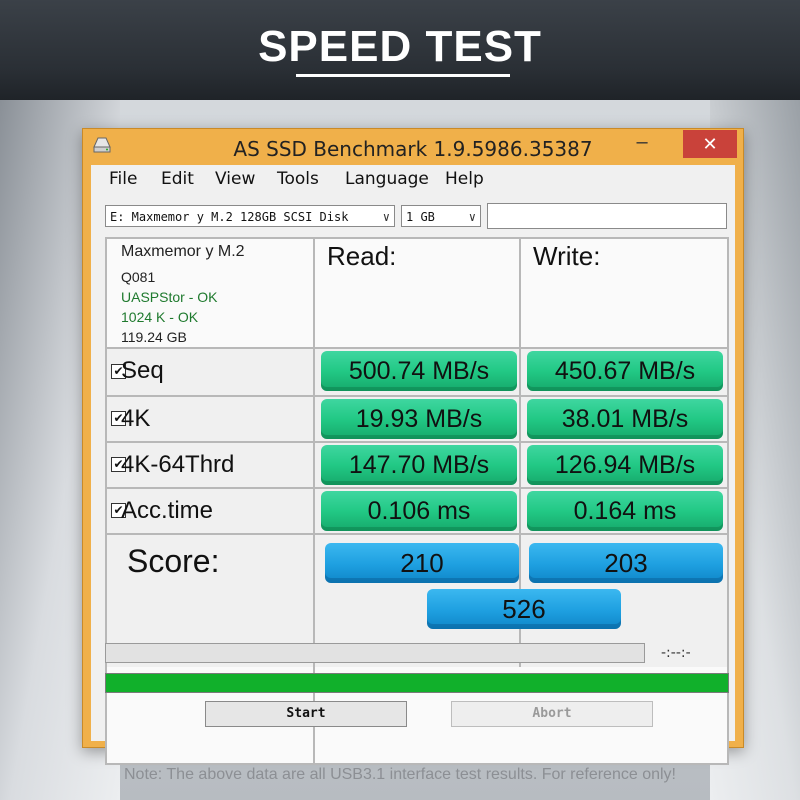 This screenshot has width=800, height=800. I want to click on acctime-write-value: 0.164 ms, so click(625, 511).